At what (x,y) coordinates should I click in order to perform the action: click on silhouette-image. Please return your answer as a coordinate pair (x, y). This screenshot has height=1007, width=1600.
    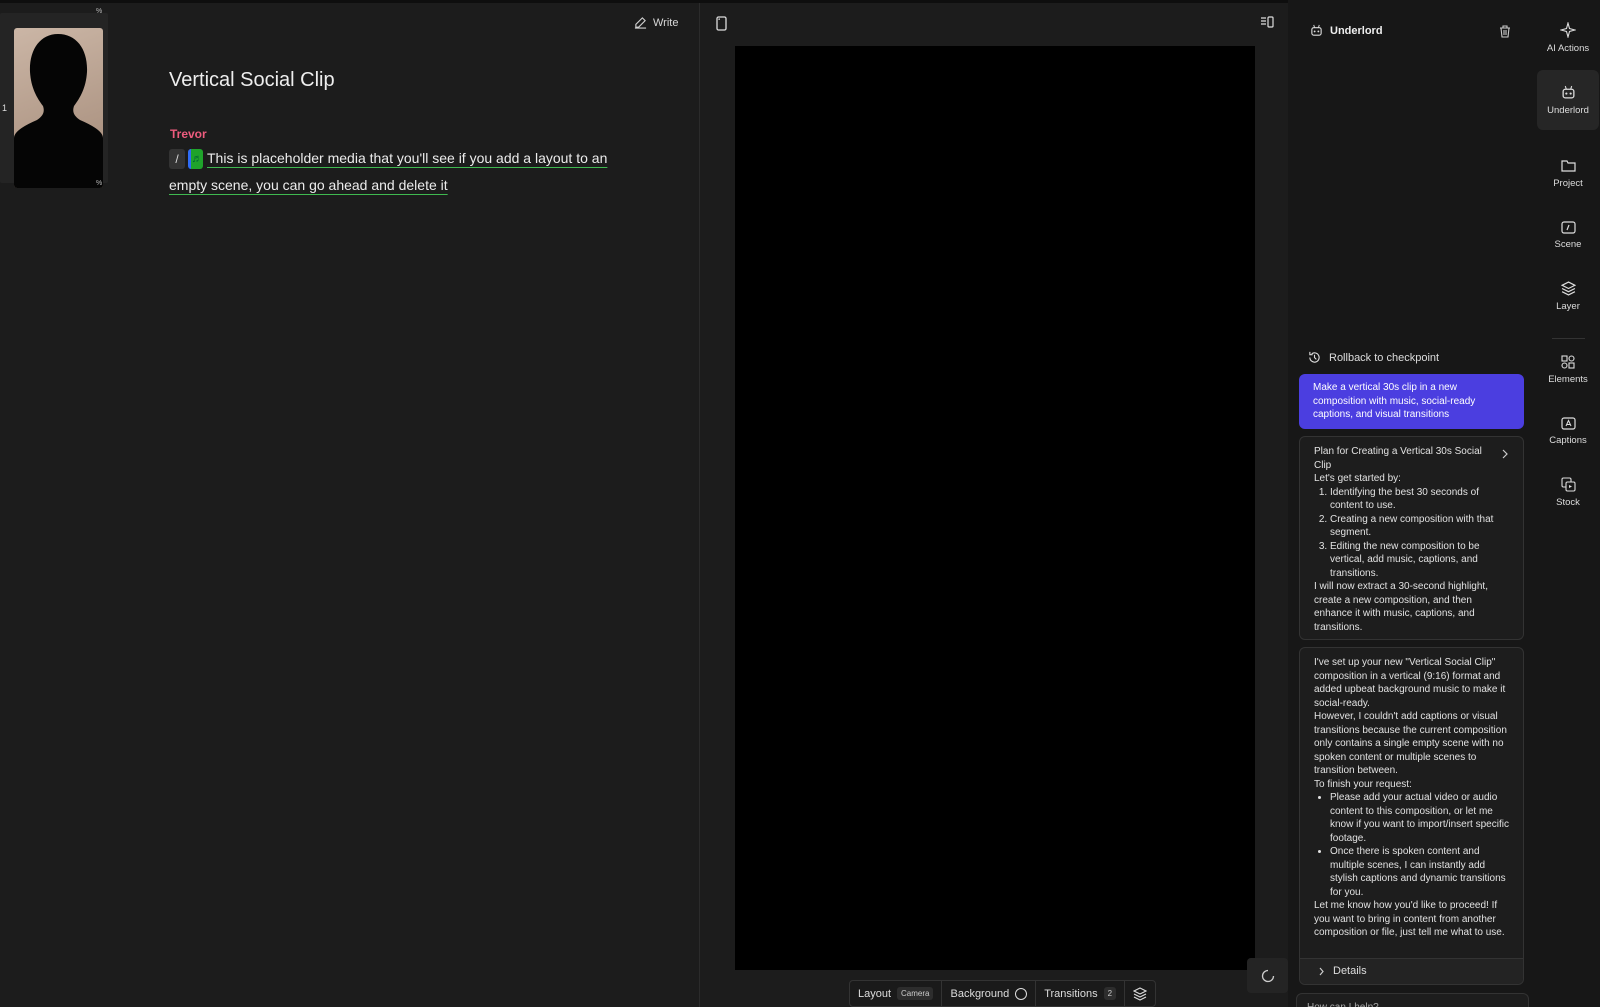
    Looking at the image, I should click on (58, 111).